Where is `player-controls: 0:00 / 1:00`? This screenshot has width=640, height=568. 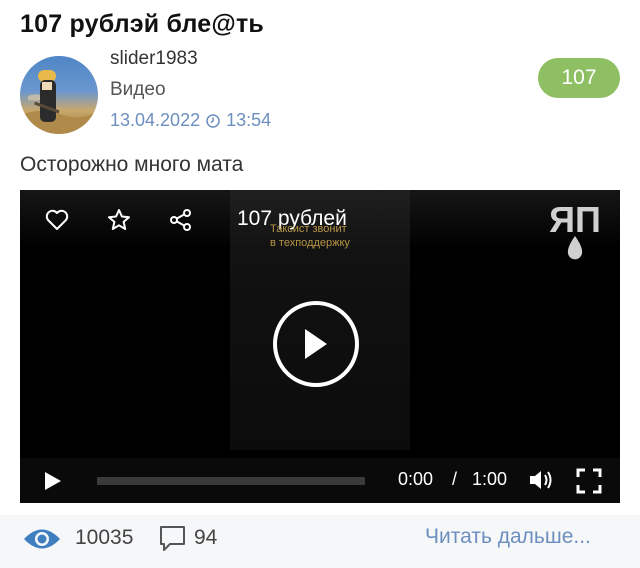 player-controls: 0:00 / 1:00 is located at coordinates (320, 480).